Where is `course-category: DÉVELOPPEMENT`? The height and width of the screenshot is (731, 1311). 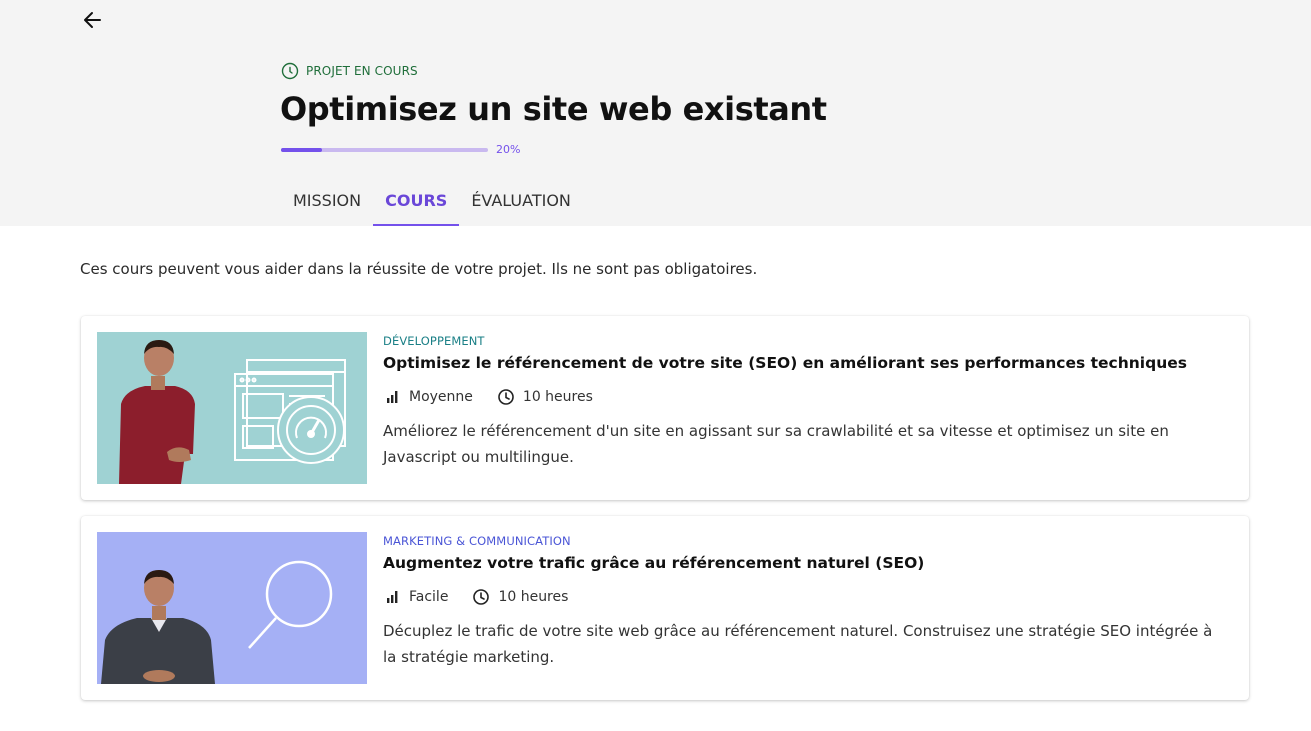
course-category: DÉVELOPPEMENT is located at coordinates (434, 341).